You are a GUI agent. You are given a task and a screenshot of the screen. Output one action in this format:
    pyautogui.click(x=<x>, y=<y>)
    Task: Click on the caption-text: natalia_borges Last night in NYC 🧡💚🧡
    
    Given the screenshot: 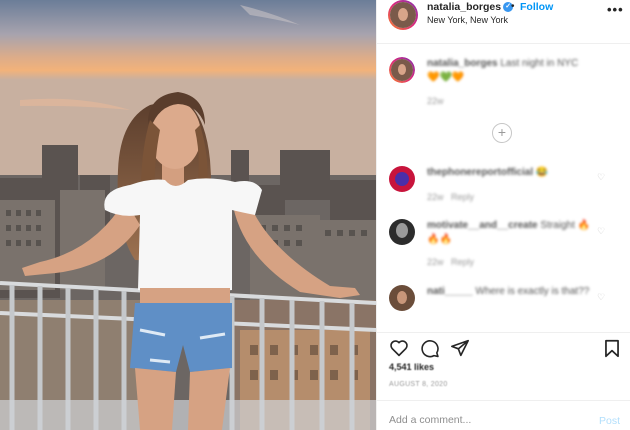 What is the action you would take?
    pyautogui.click(x=503, y=70)
    